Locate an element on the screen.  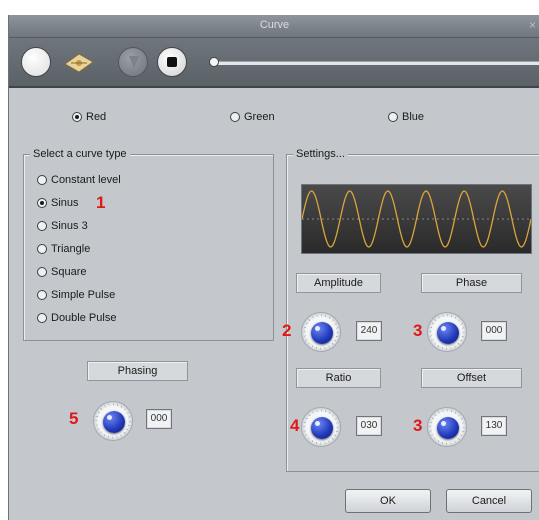
phase-knob is located at coordinates (447, 332).